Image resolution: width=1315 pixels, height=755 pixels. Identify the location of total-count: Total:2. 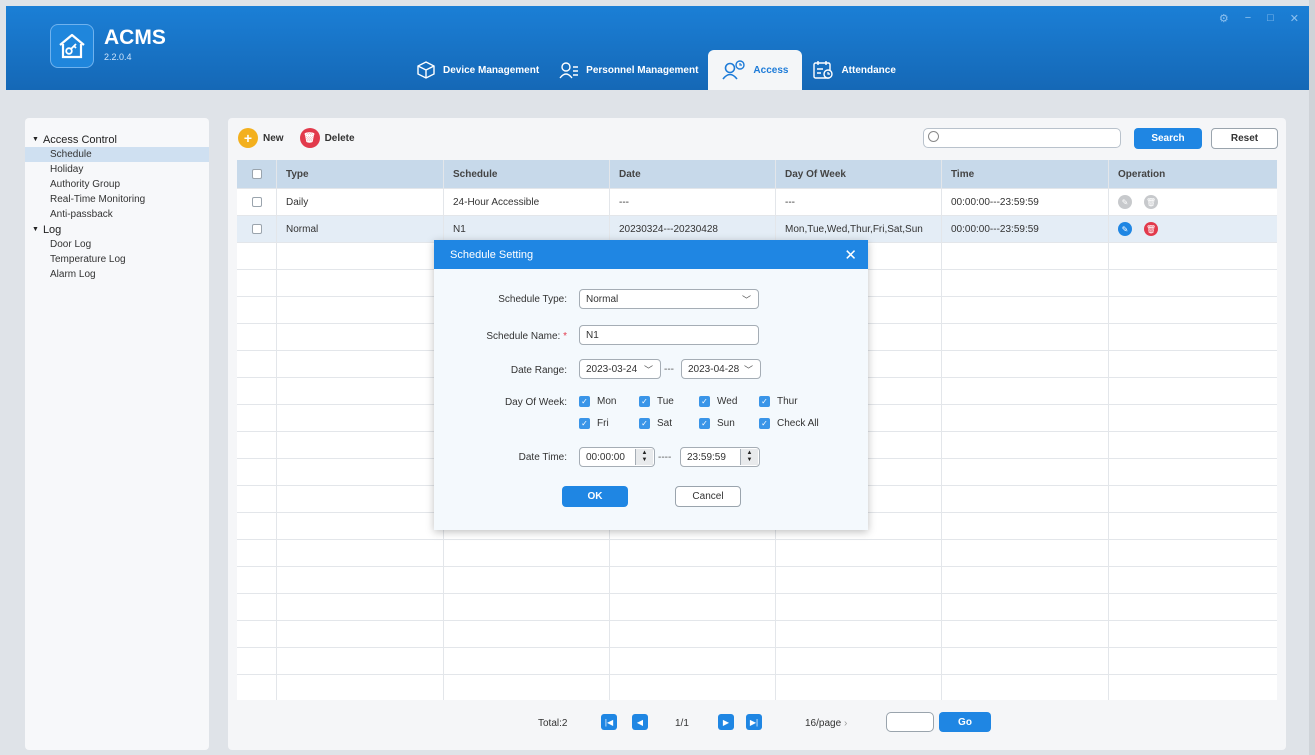
(553, 723).